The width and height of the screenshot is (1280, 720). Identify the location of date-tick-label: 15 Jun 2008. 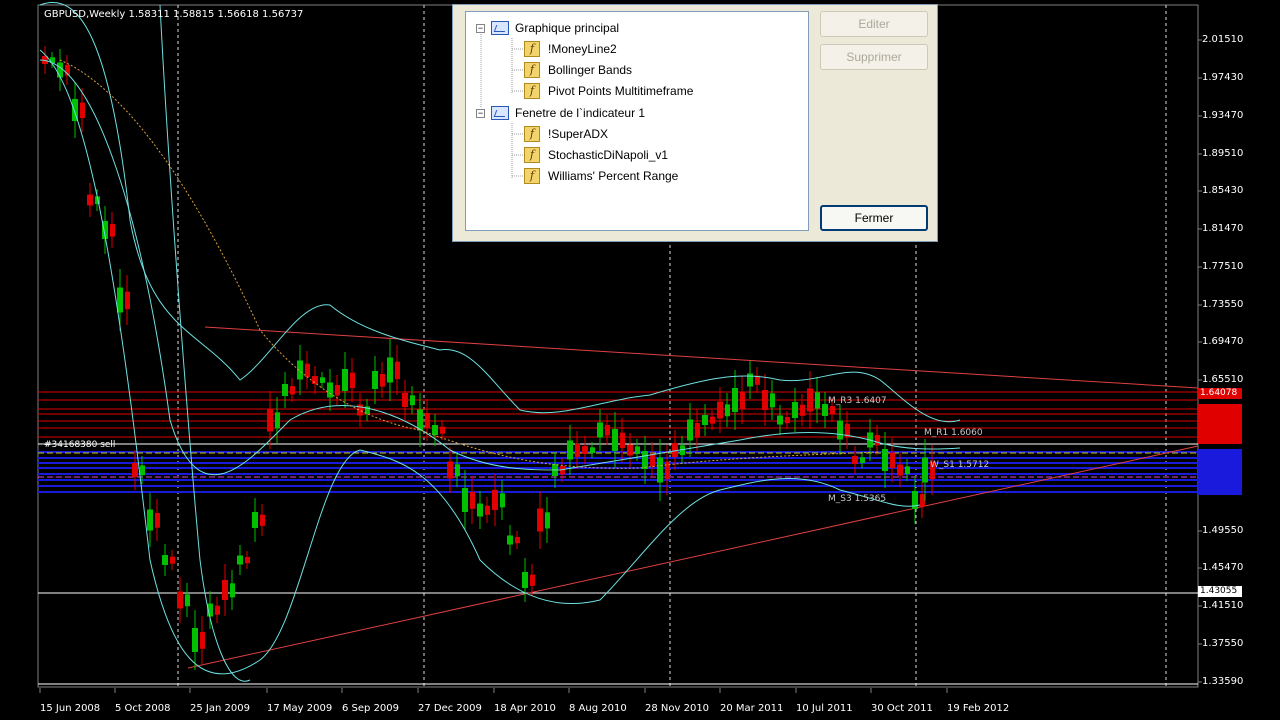
(70, 708).